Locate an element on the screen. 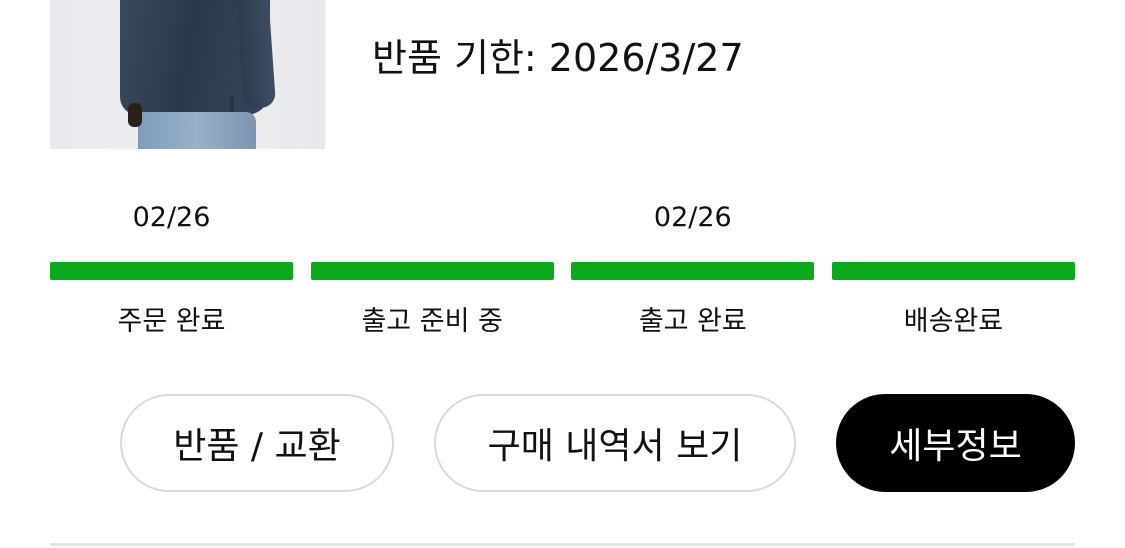  progress-step-delivered: 배송완료 is located at coordinates (953, 271).